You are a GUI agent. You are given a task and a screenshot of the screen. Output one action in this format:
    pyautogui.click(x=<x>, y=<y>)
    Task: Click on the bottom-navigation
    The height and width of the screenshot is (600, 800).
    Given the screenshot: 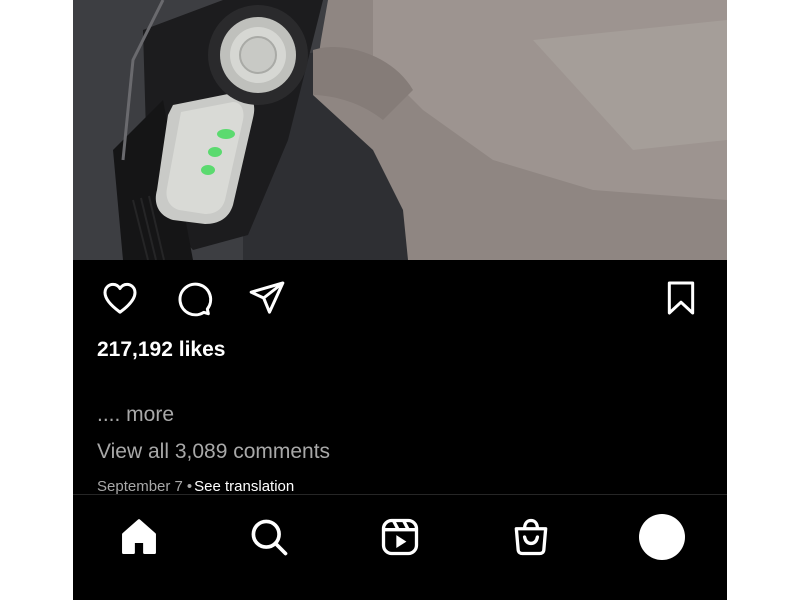 What is the action you would take?
    pyautogui.click(x=400, y=547)
    